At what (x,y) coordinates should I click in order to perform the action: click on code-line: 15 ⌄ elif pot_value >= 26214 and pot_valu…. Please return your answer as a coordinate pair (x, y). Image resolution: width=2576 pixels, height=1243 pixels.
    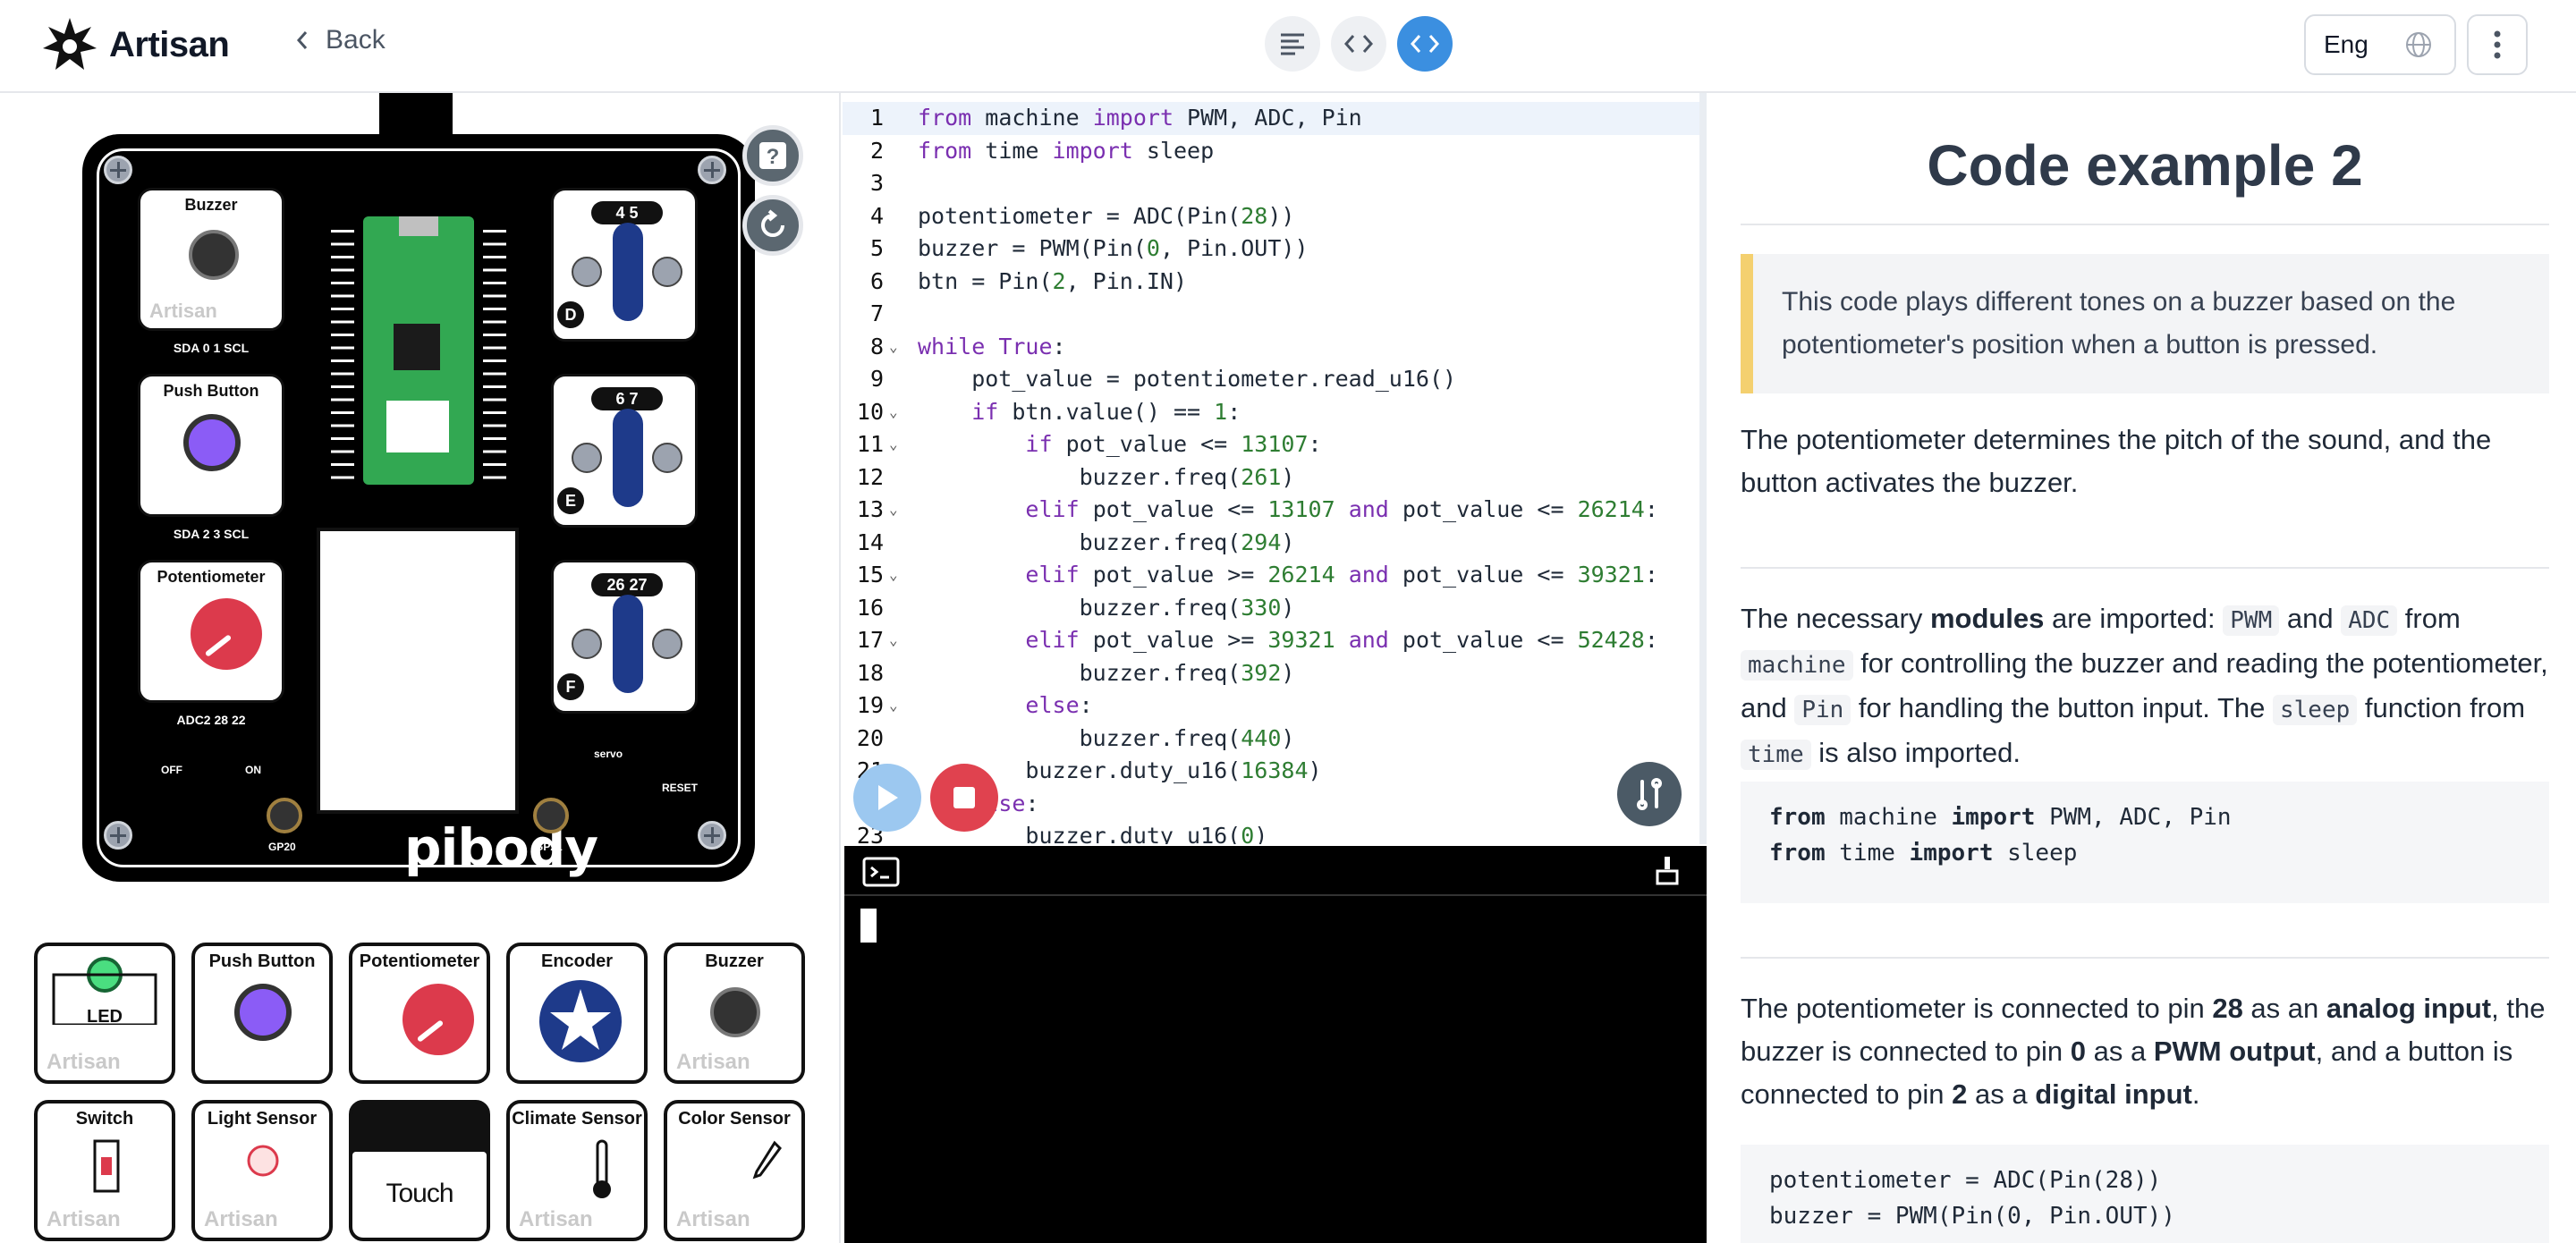
    Looking at the image, I should click on (1271, 575).